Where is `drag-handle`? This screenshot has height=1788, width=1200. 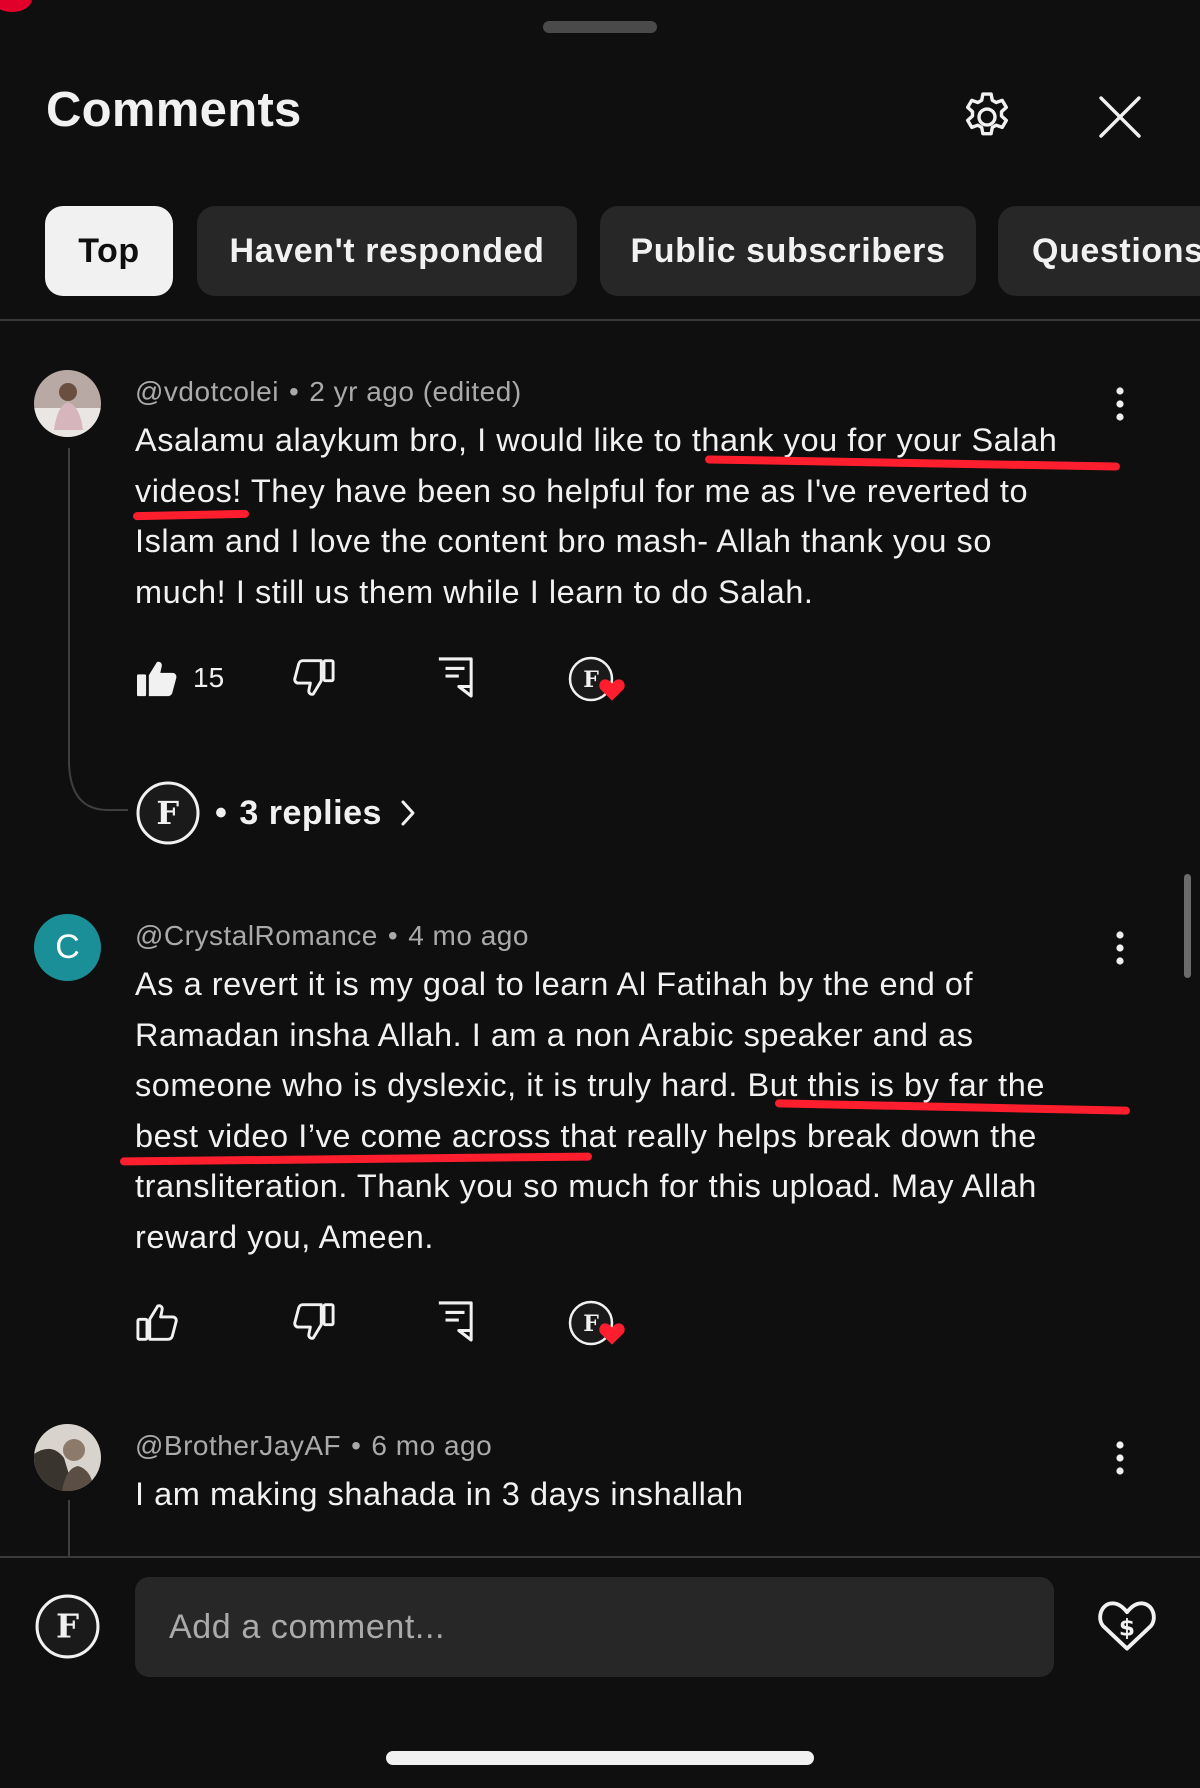 drag-handle is located at coordinates (600, 27).